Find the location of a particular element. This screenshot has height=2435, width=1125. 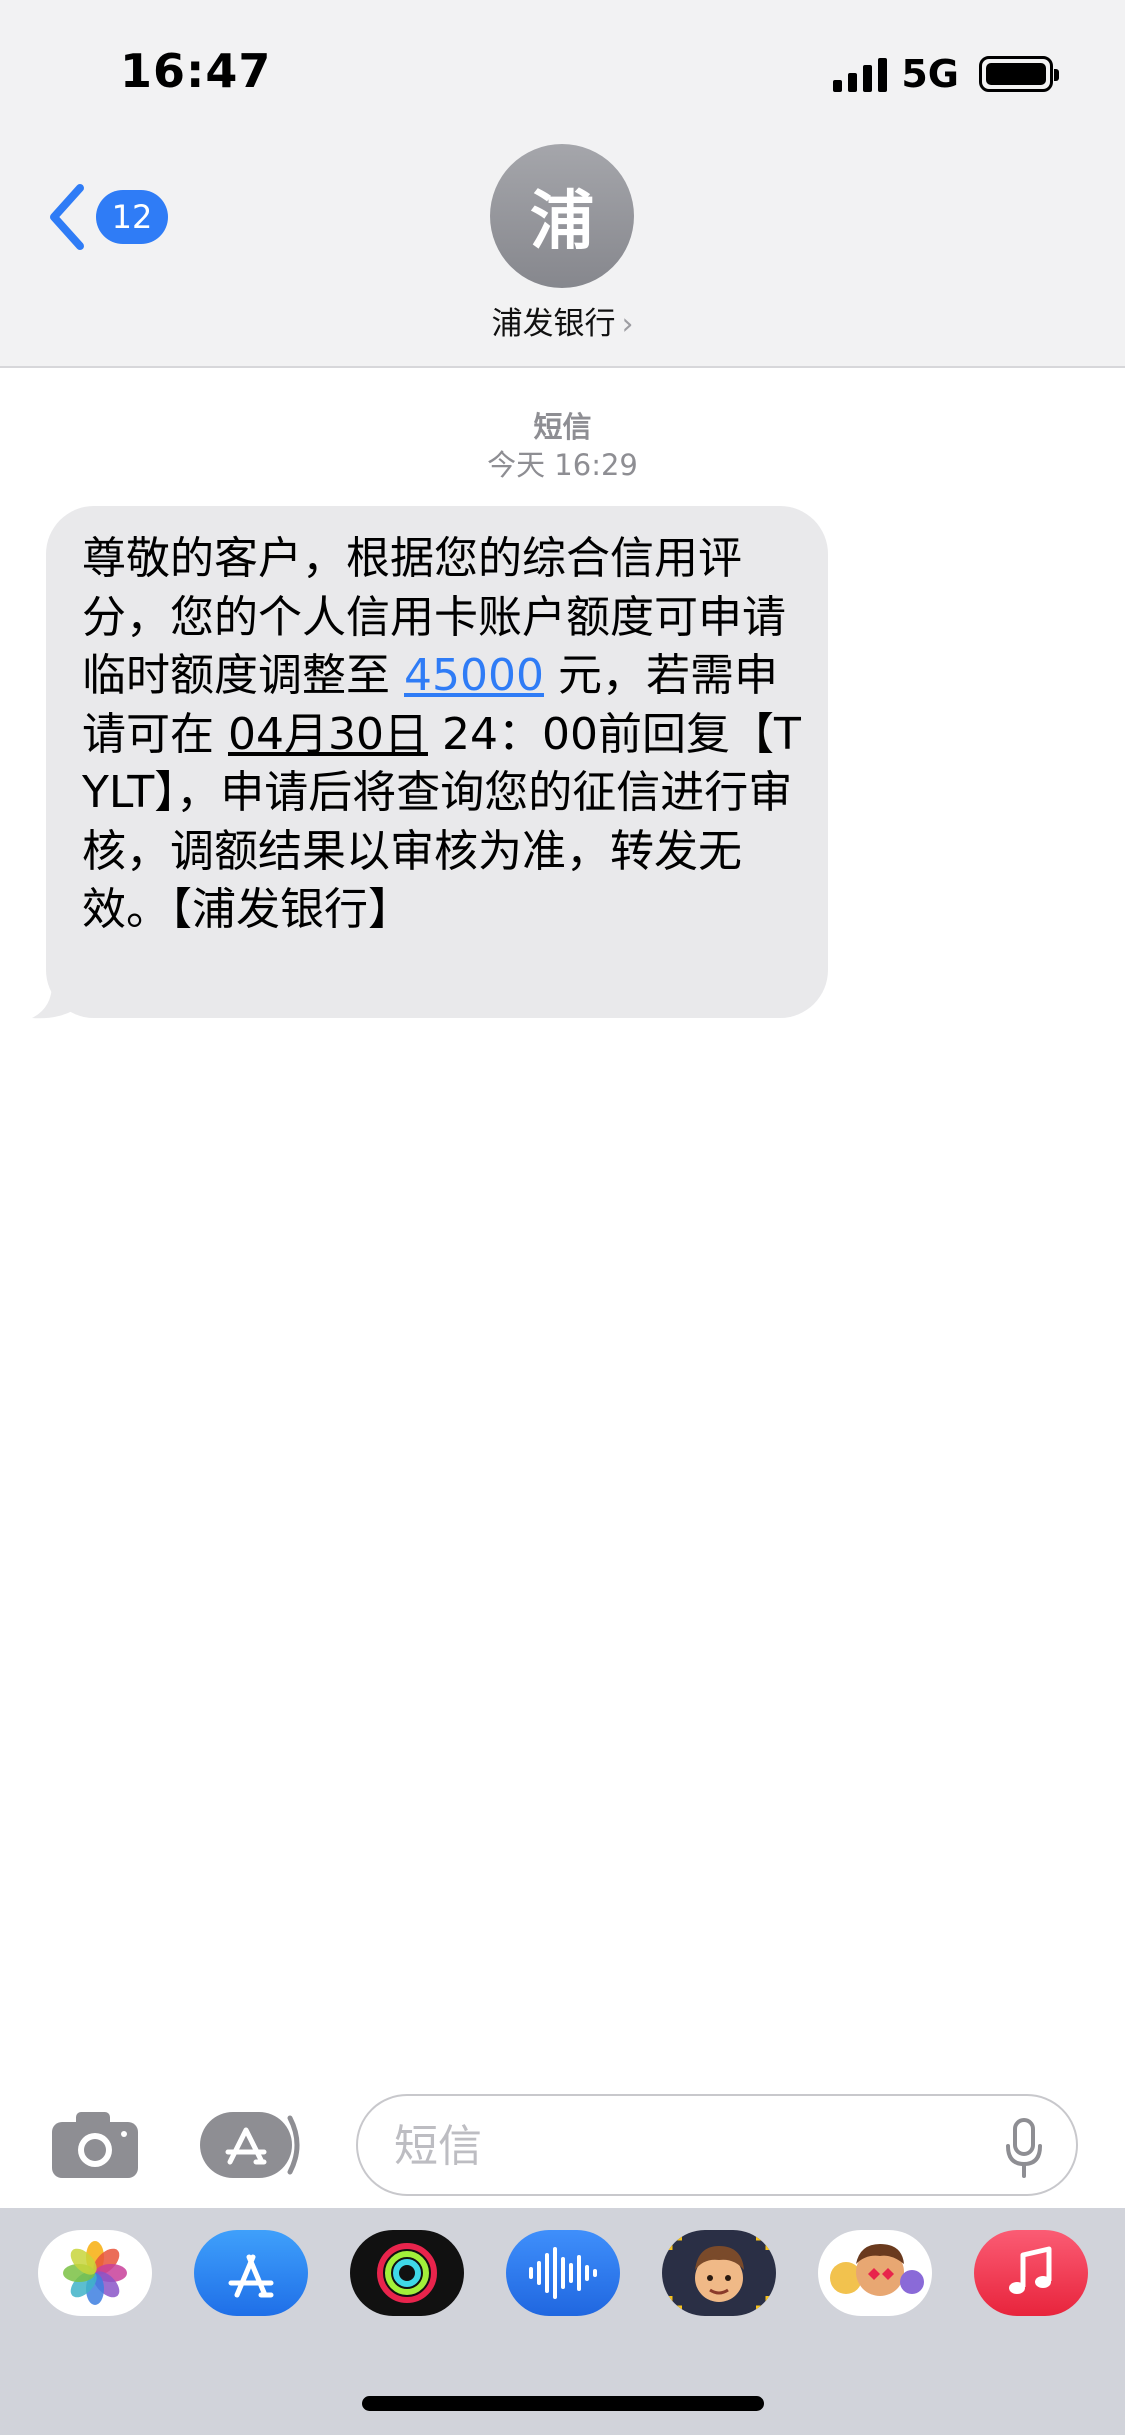

memoji-icon is located at coordinates (719, 2273).